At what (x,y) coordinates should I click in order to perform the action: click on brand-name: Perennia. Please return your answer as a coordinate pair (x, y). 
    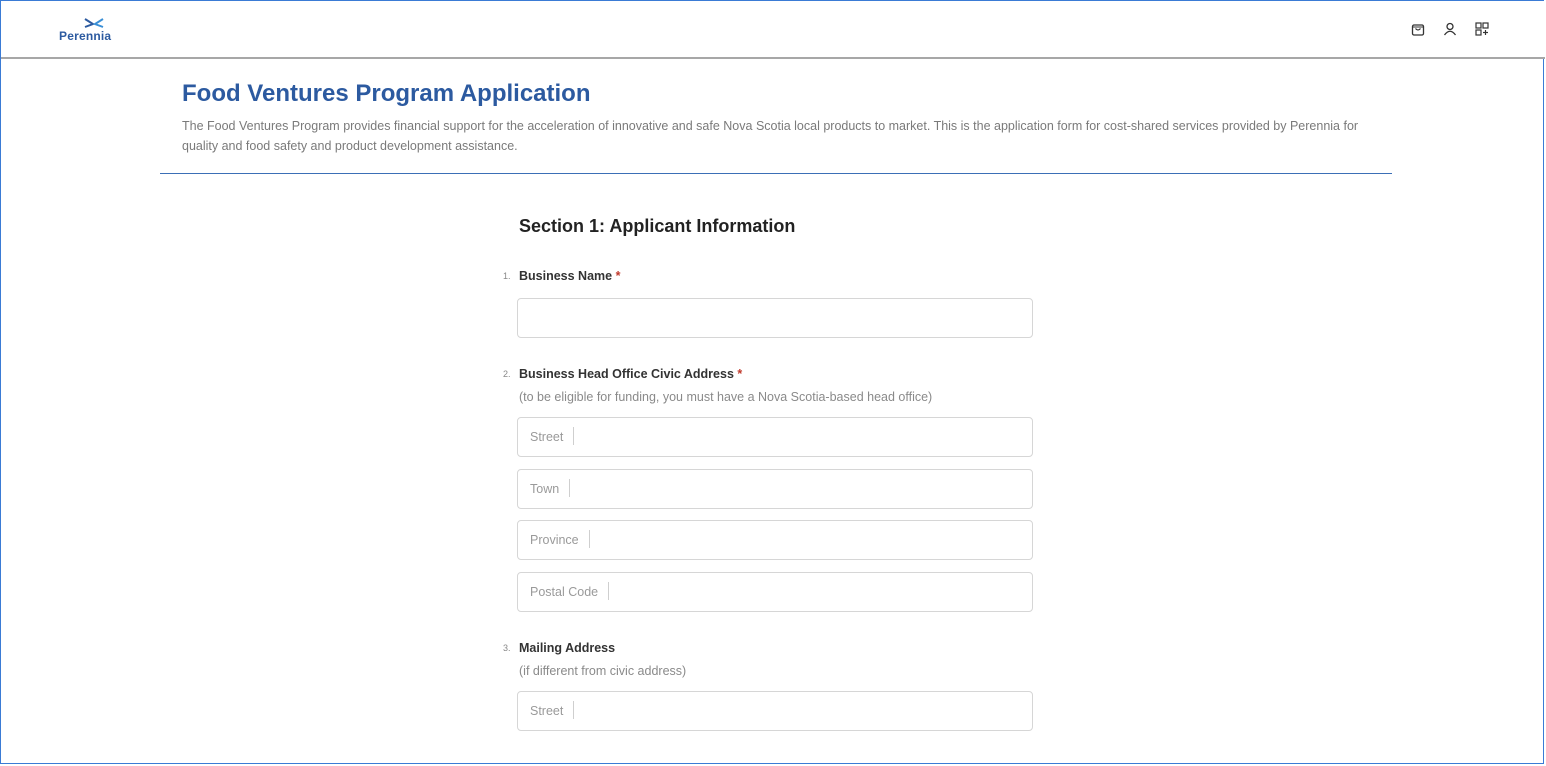
    Looking at the image, I should click on (85, 36).